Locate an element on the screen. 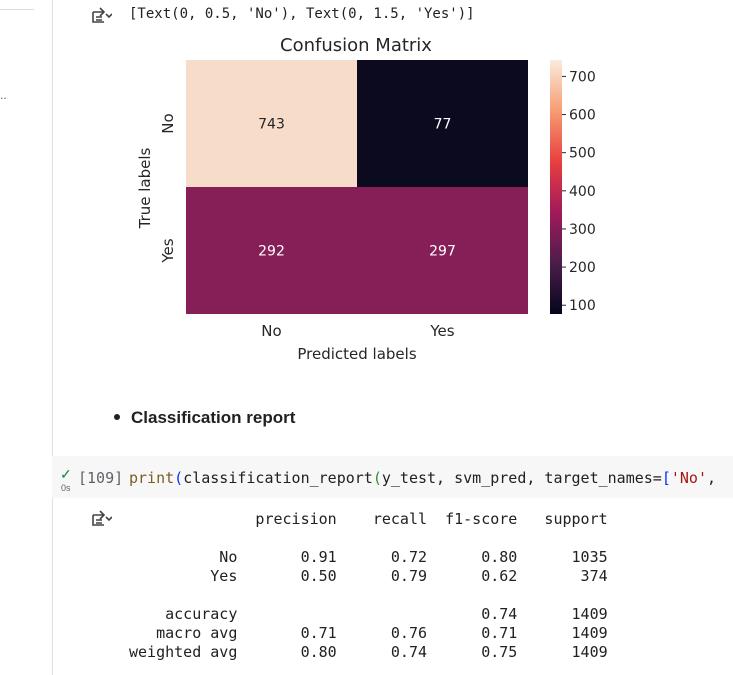 Image resolution: width=733 pixels, height=675 pixels. code-rest: , is located at coordinates (712, 478).